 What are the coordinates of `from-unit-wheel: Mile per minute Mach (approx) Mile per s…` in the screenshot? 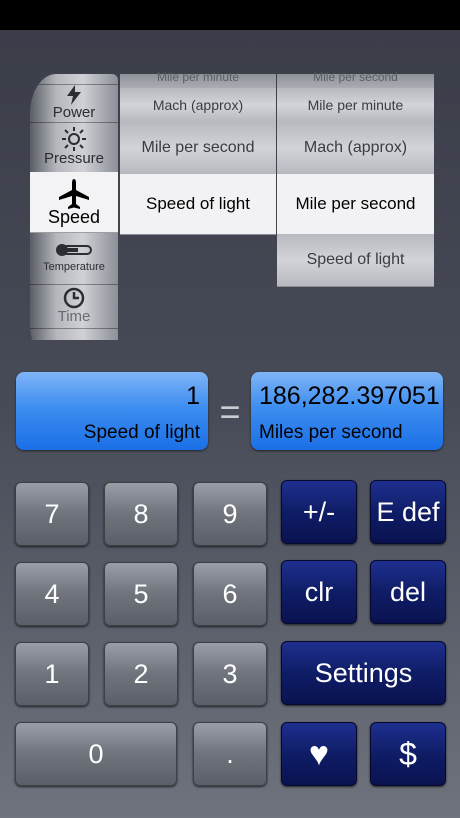 It's located at (198, 187).